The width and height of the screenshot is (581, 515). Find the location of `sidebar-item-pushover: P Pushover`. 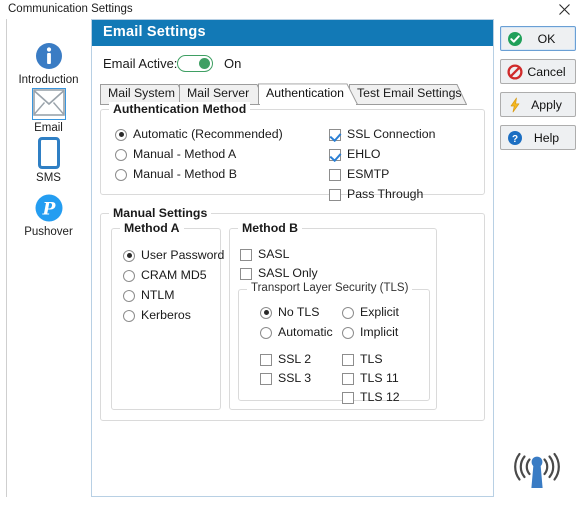

sidebar-item-pushover: P Pushover is located at coordinates (48, 214).